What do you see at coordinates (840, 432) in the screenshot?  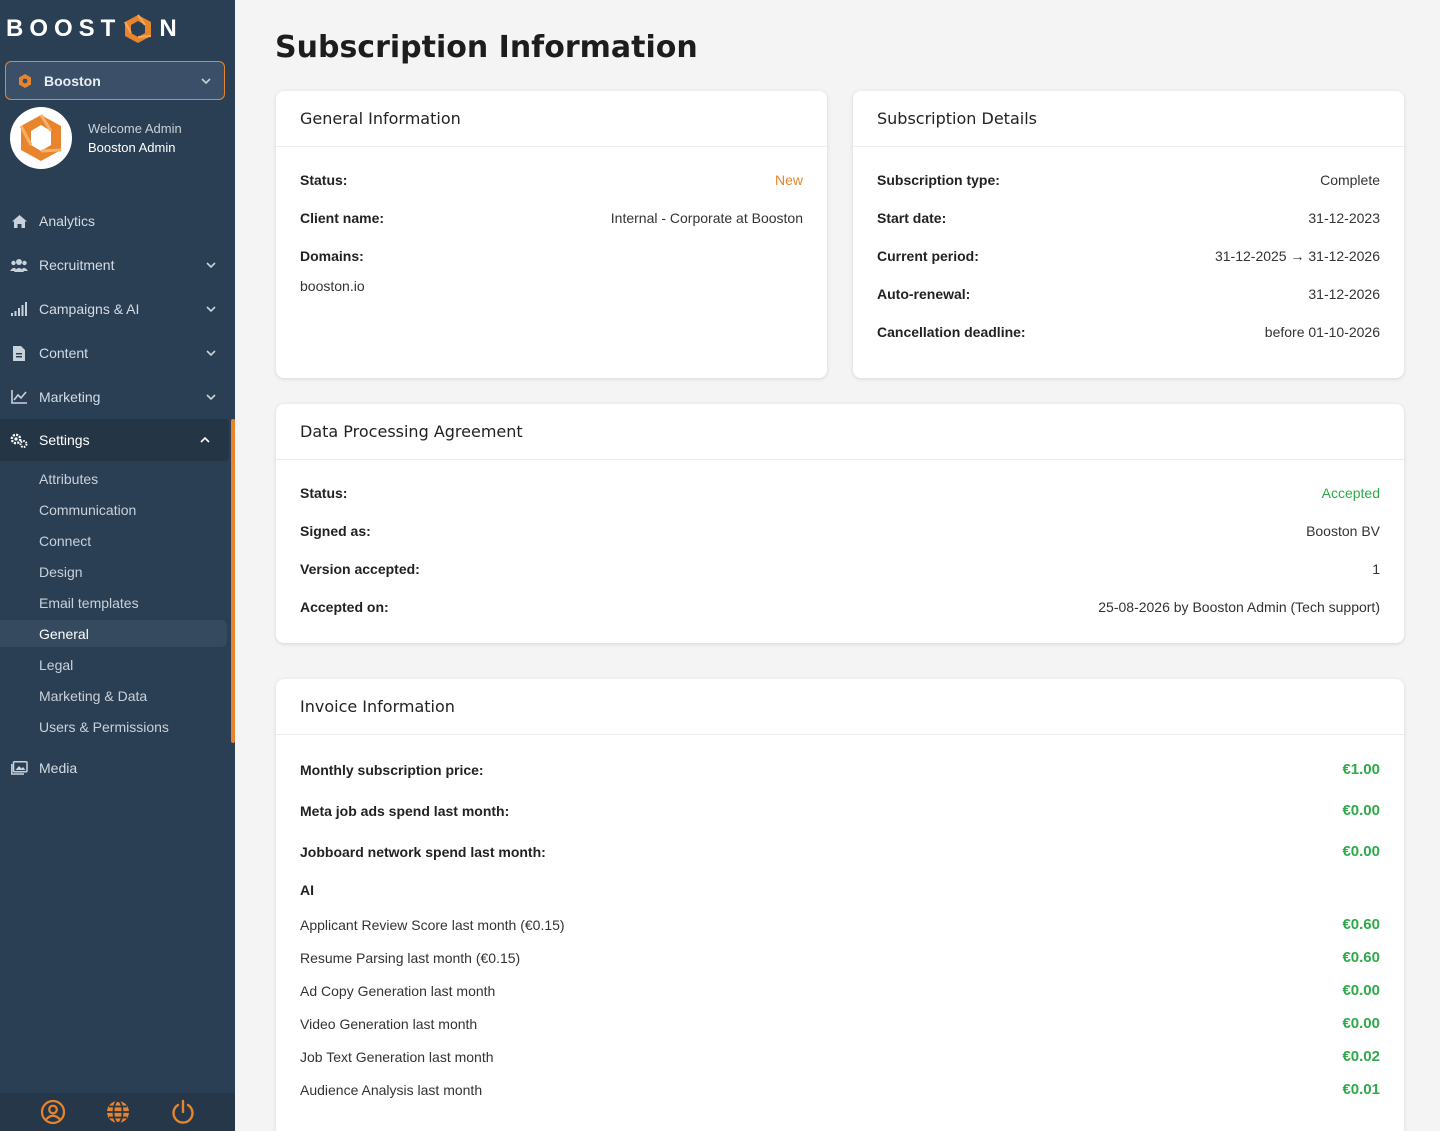 I see `card-title: Data Processing Agreement` at bounding box center [840, 432].